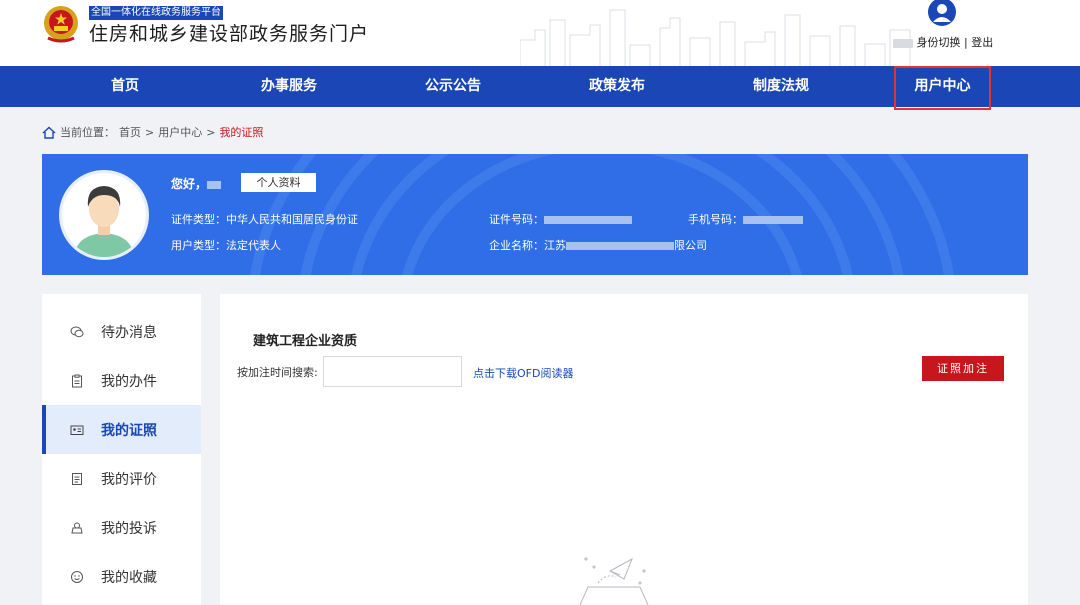  I want to click on user-type-label: 用户类型：, so click(198, 245).